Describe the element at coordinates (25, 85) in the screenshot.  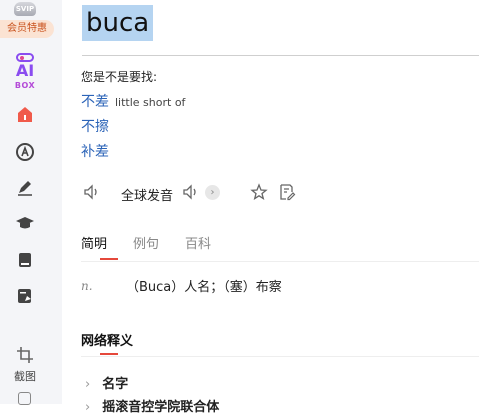
I see `box-label: BOX` at that location.